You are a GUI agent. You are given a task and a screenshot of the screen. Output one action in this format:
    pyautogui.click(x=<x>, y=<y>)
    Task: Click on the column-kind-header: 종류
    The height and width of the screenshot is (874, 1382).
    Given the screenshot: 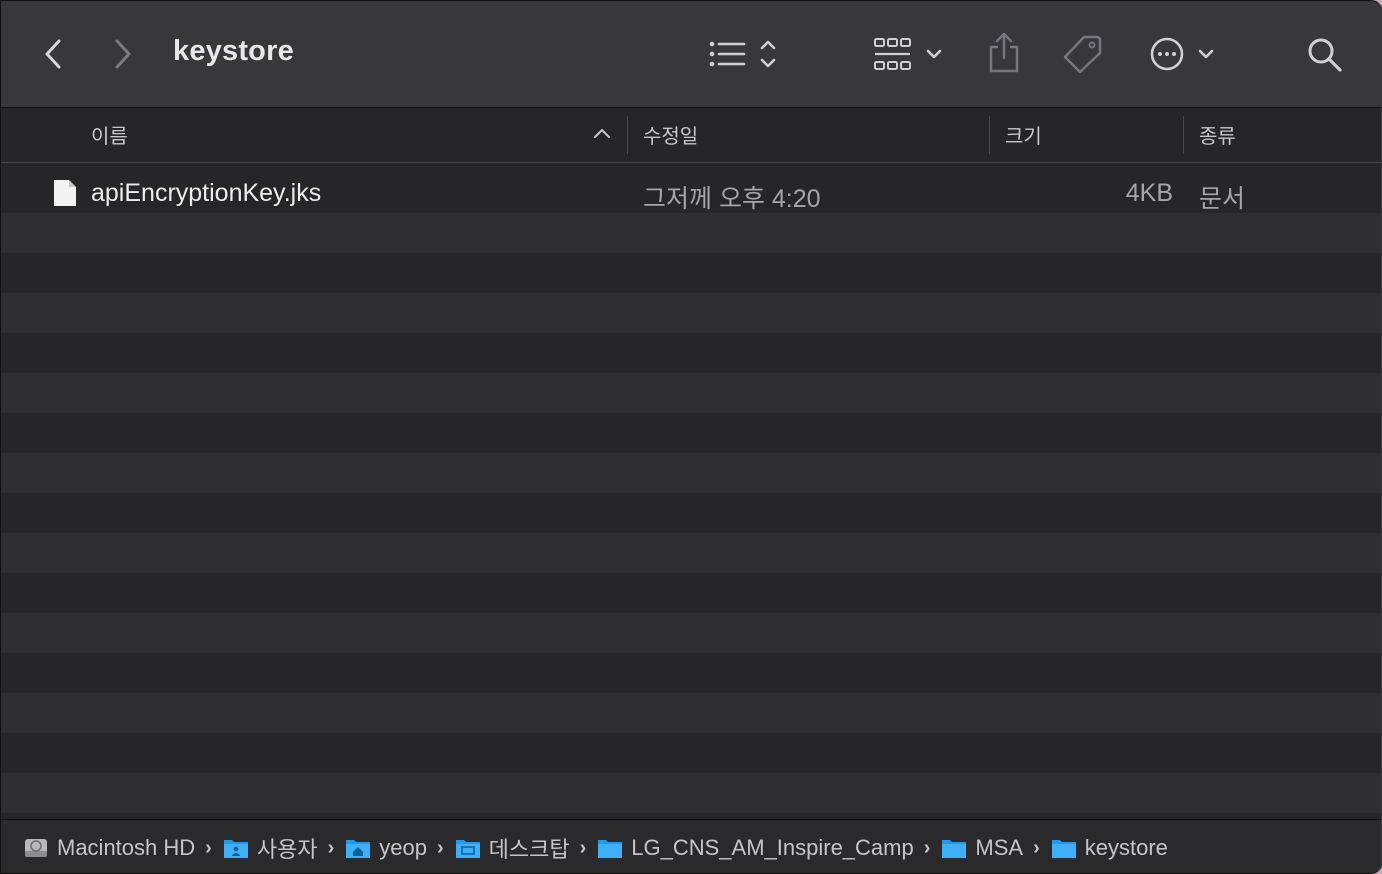 What is the action you would take?
    pyautogui.click(x=1217, y=134)
    